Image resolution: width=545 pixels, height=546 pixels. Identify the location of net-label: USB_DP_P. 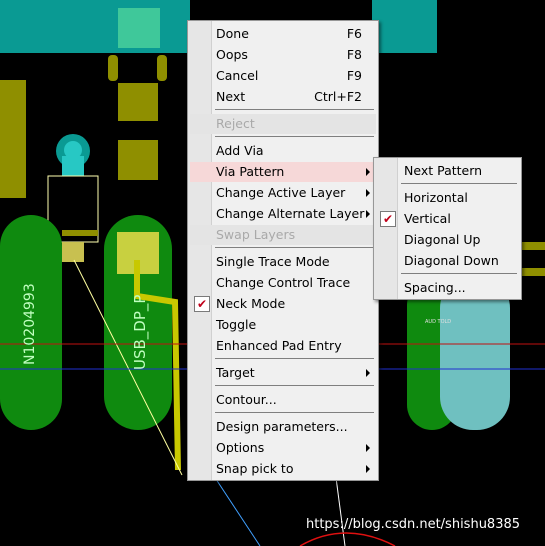
(140, 332).